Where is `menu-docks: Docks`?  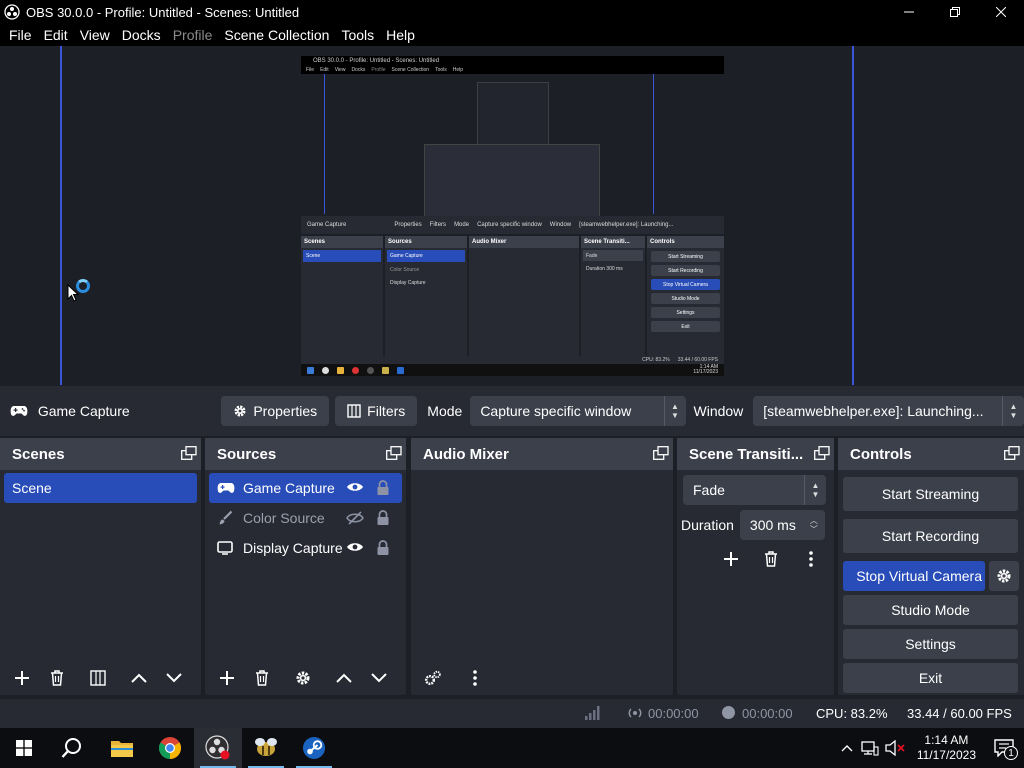
menu-docks: Docks is located at coordinates (141, 35).